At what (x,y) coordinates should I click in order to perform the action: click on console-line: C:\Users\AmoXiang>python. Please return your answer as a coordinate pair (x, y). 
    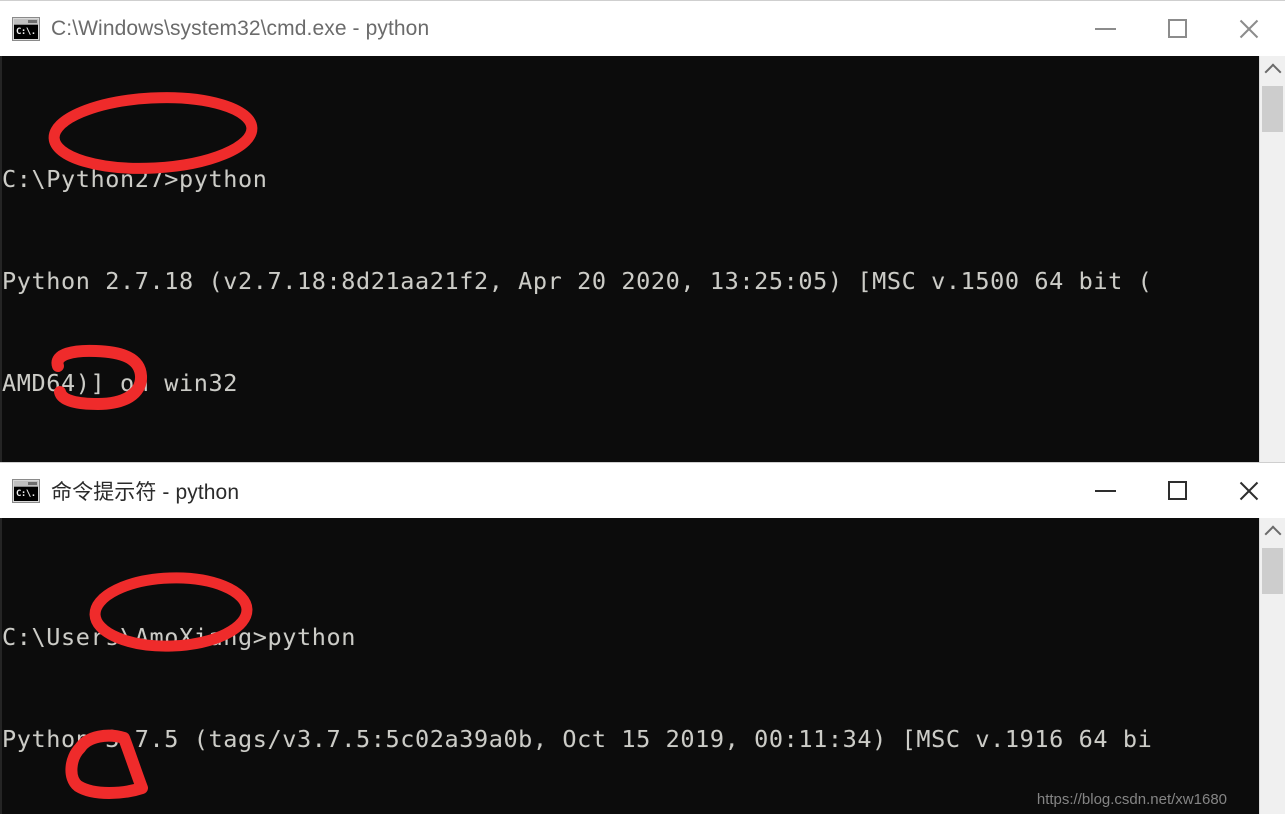
    Looking at the image, I should click on (179, 637).